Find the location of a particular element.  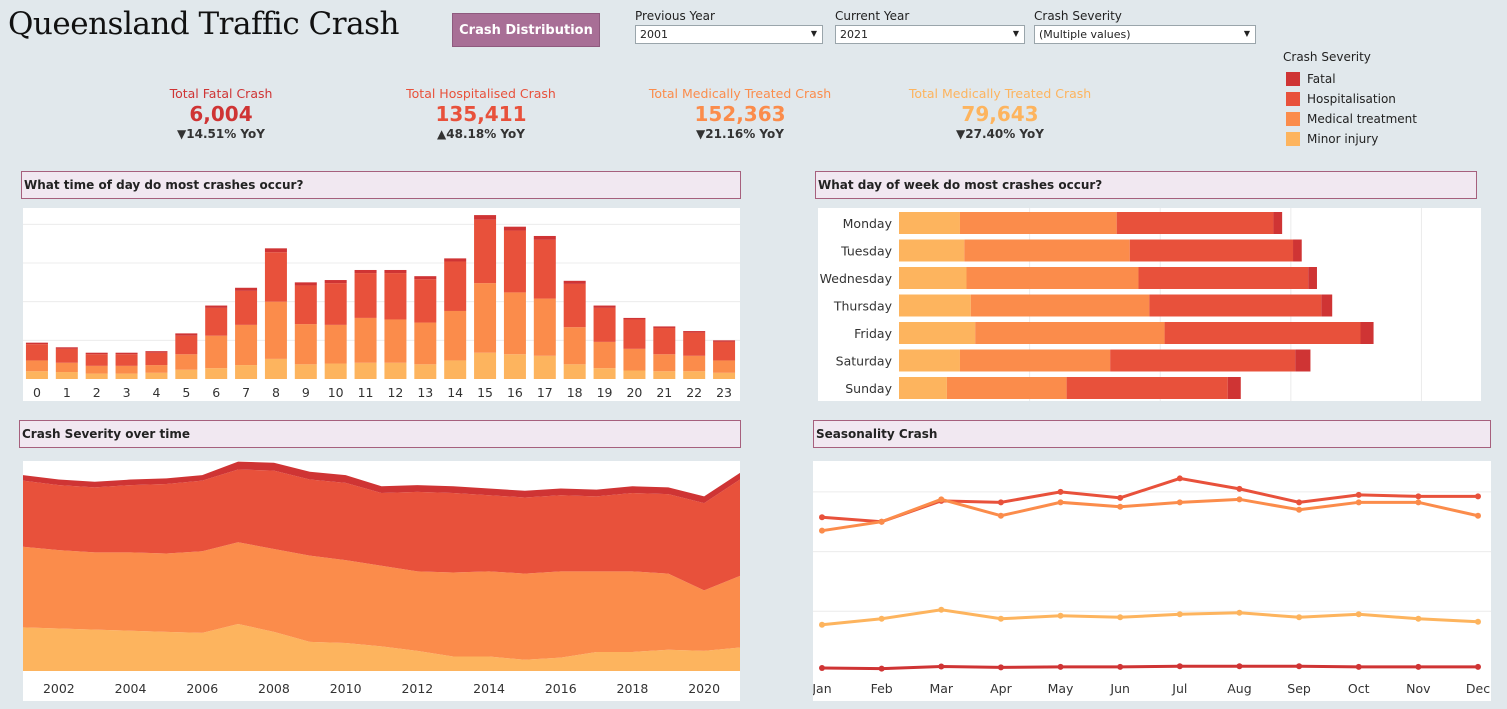

x-tick-label: 18 is located at coordinates (575, 392).